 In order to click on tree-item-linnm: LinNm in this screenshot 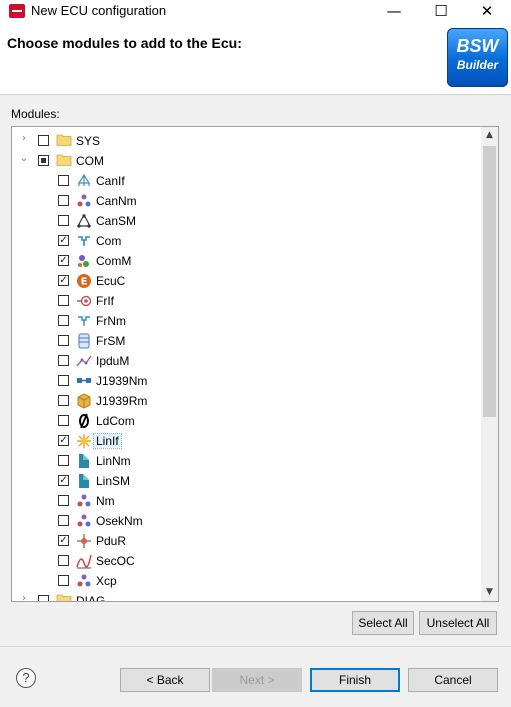, I will do `click(247, 460)`.